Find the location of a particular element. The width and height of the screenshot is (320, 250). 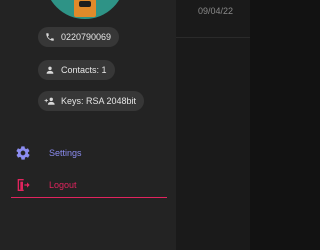

avatar-figure is located at coordinates (85, 8).